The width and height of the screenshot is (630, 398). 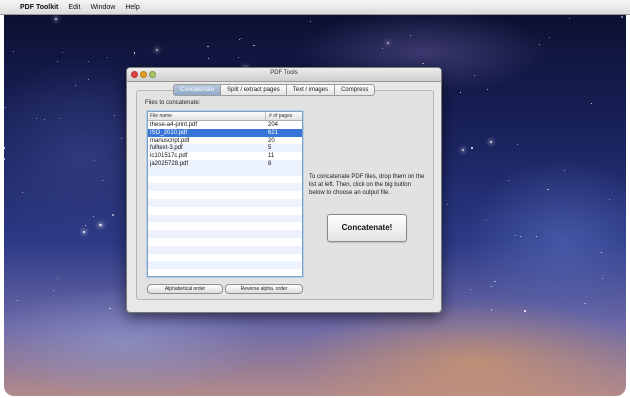 I want to click on page-count-cell: 11, so click(x=271, y=156).